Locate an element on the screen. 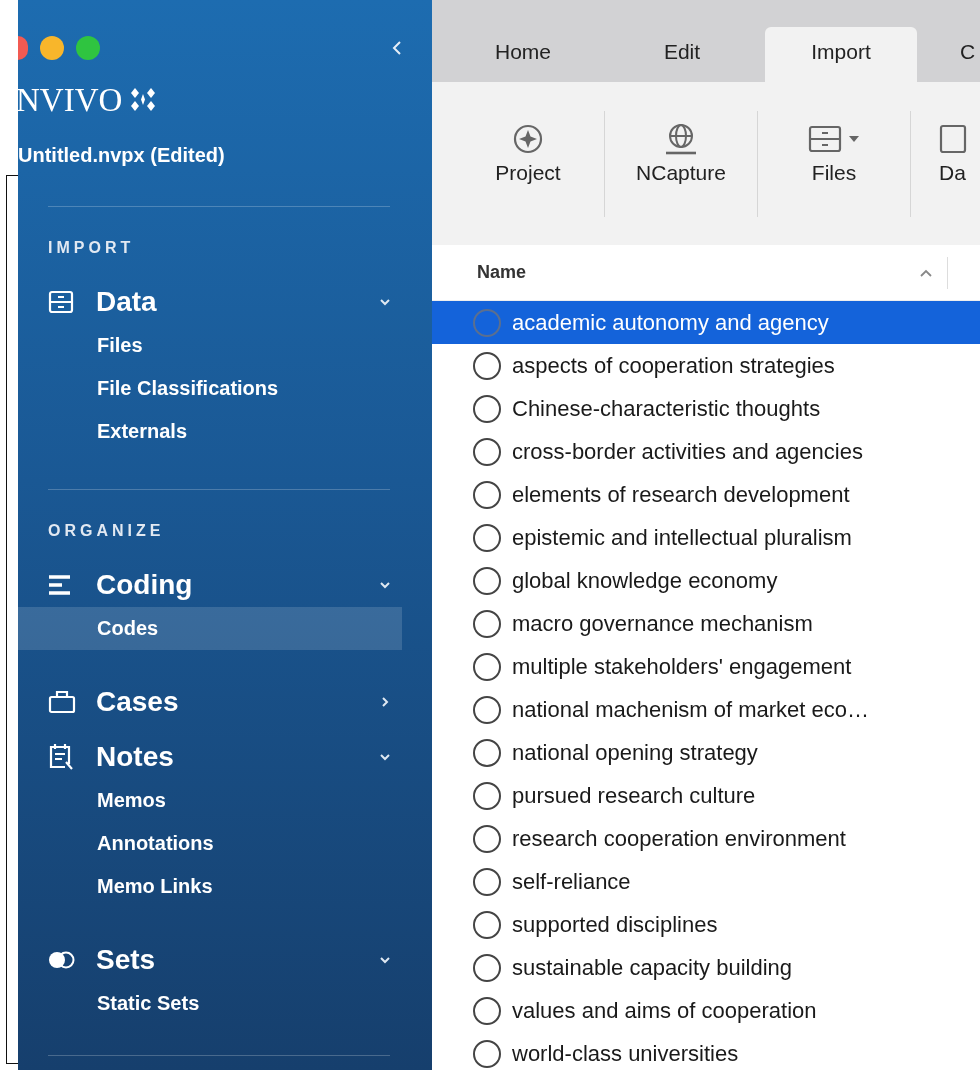  zoom-window-button is located at coordinates (88, 48).